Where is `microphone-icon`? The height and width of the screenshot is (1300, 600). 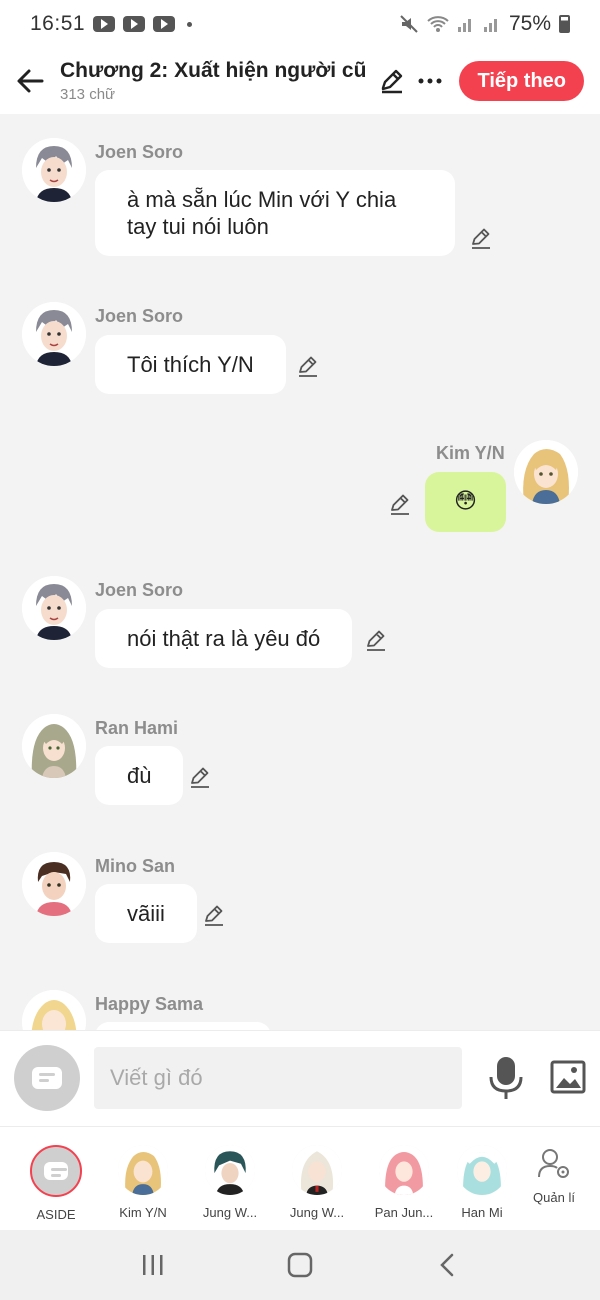
microphone-icon is located at coordinates (506, 1078).